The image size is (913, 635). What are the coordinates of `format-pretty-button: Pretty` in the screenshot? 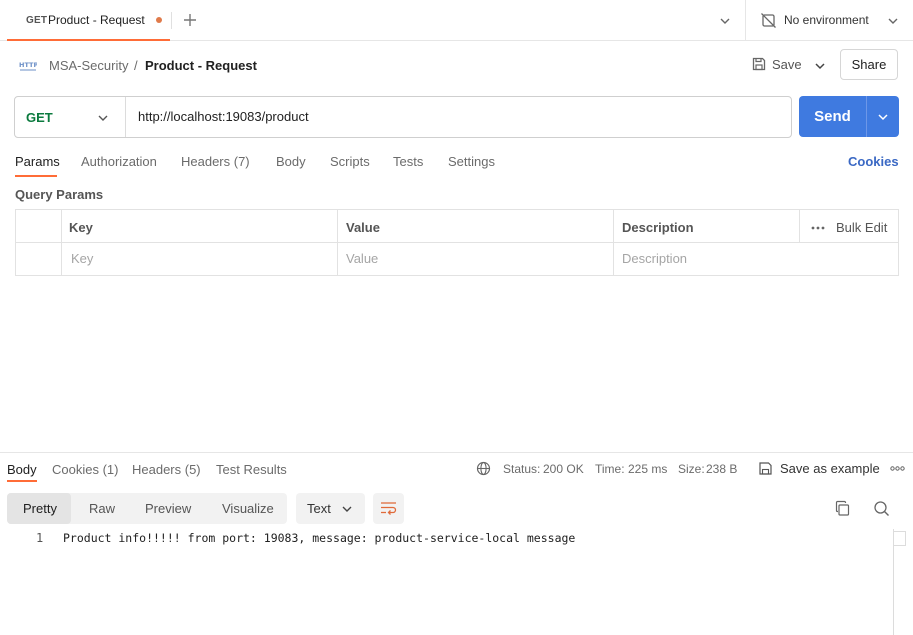 It's located at (39, 508).